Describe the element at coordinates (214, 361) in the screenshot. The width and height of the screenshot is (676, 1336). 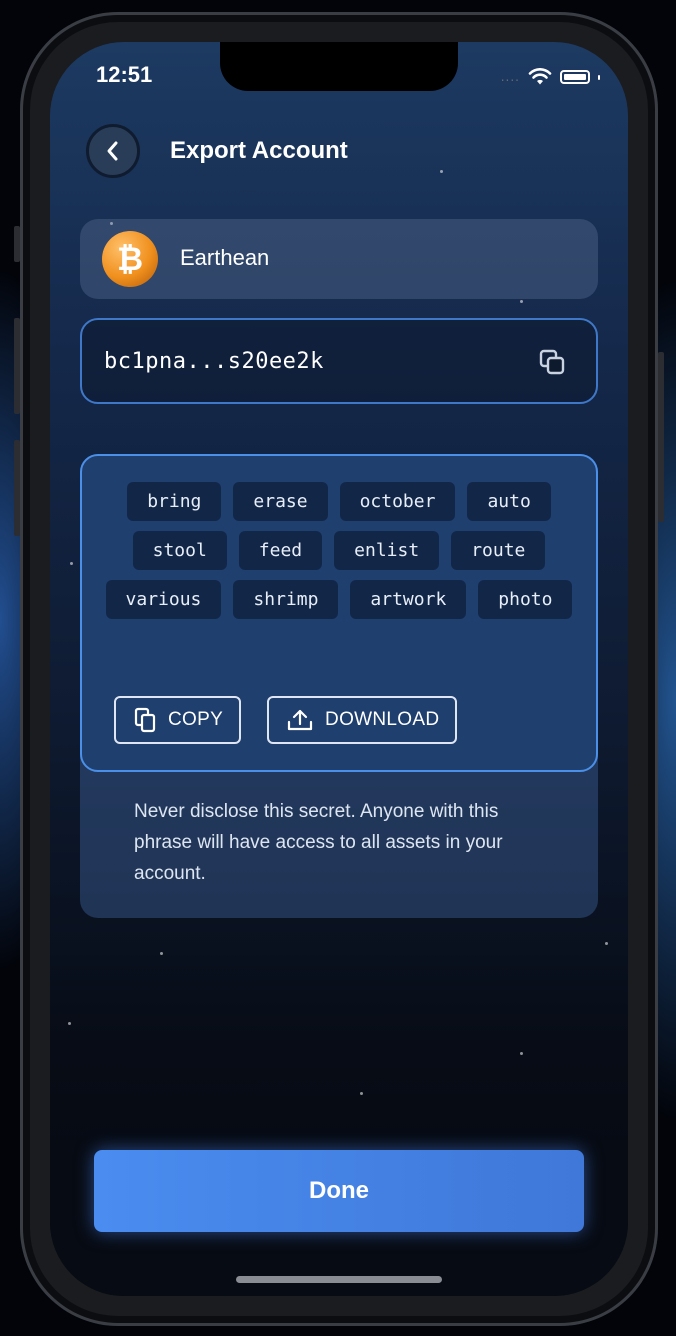
I see `address-value: bc1pna...s20ee2k` at that location.